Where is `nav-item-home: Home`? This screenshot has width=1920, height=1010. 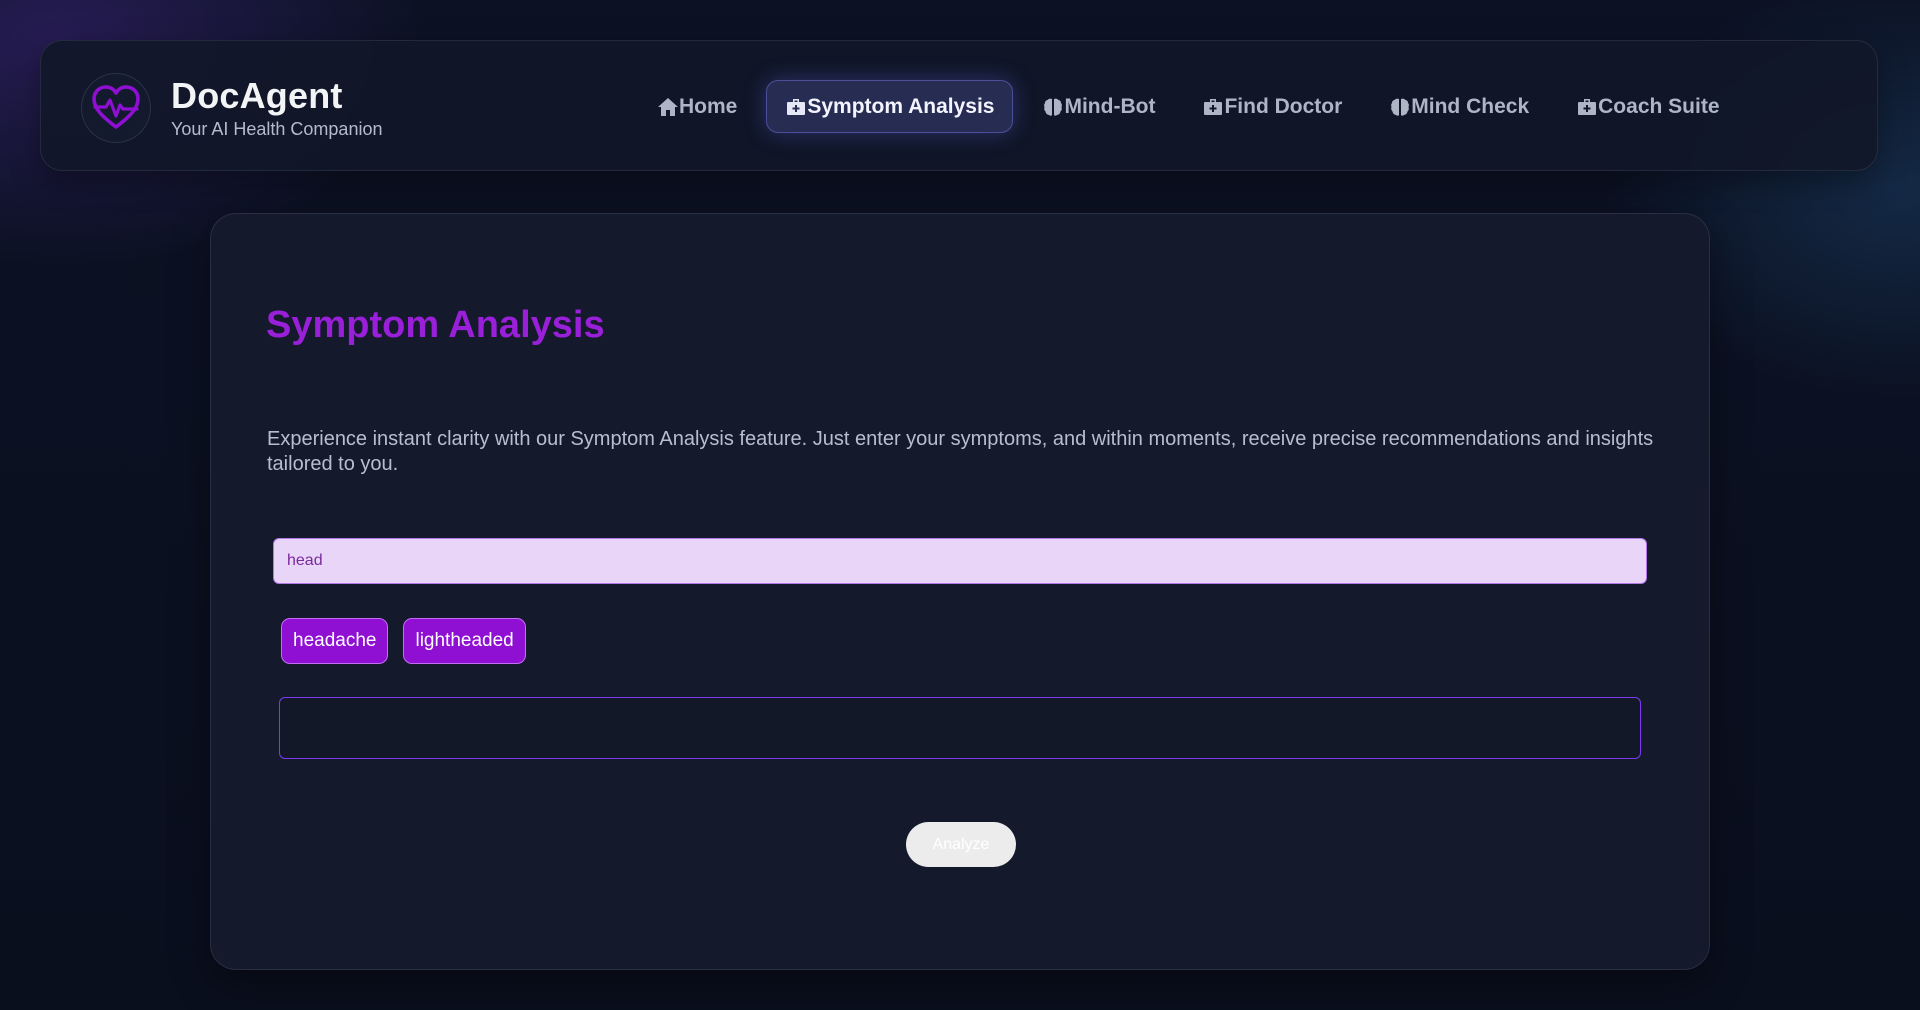
nav-item-home: Home is located at coordinates (697, 106).